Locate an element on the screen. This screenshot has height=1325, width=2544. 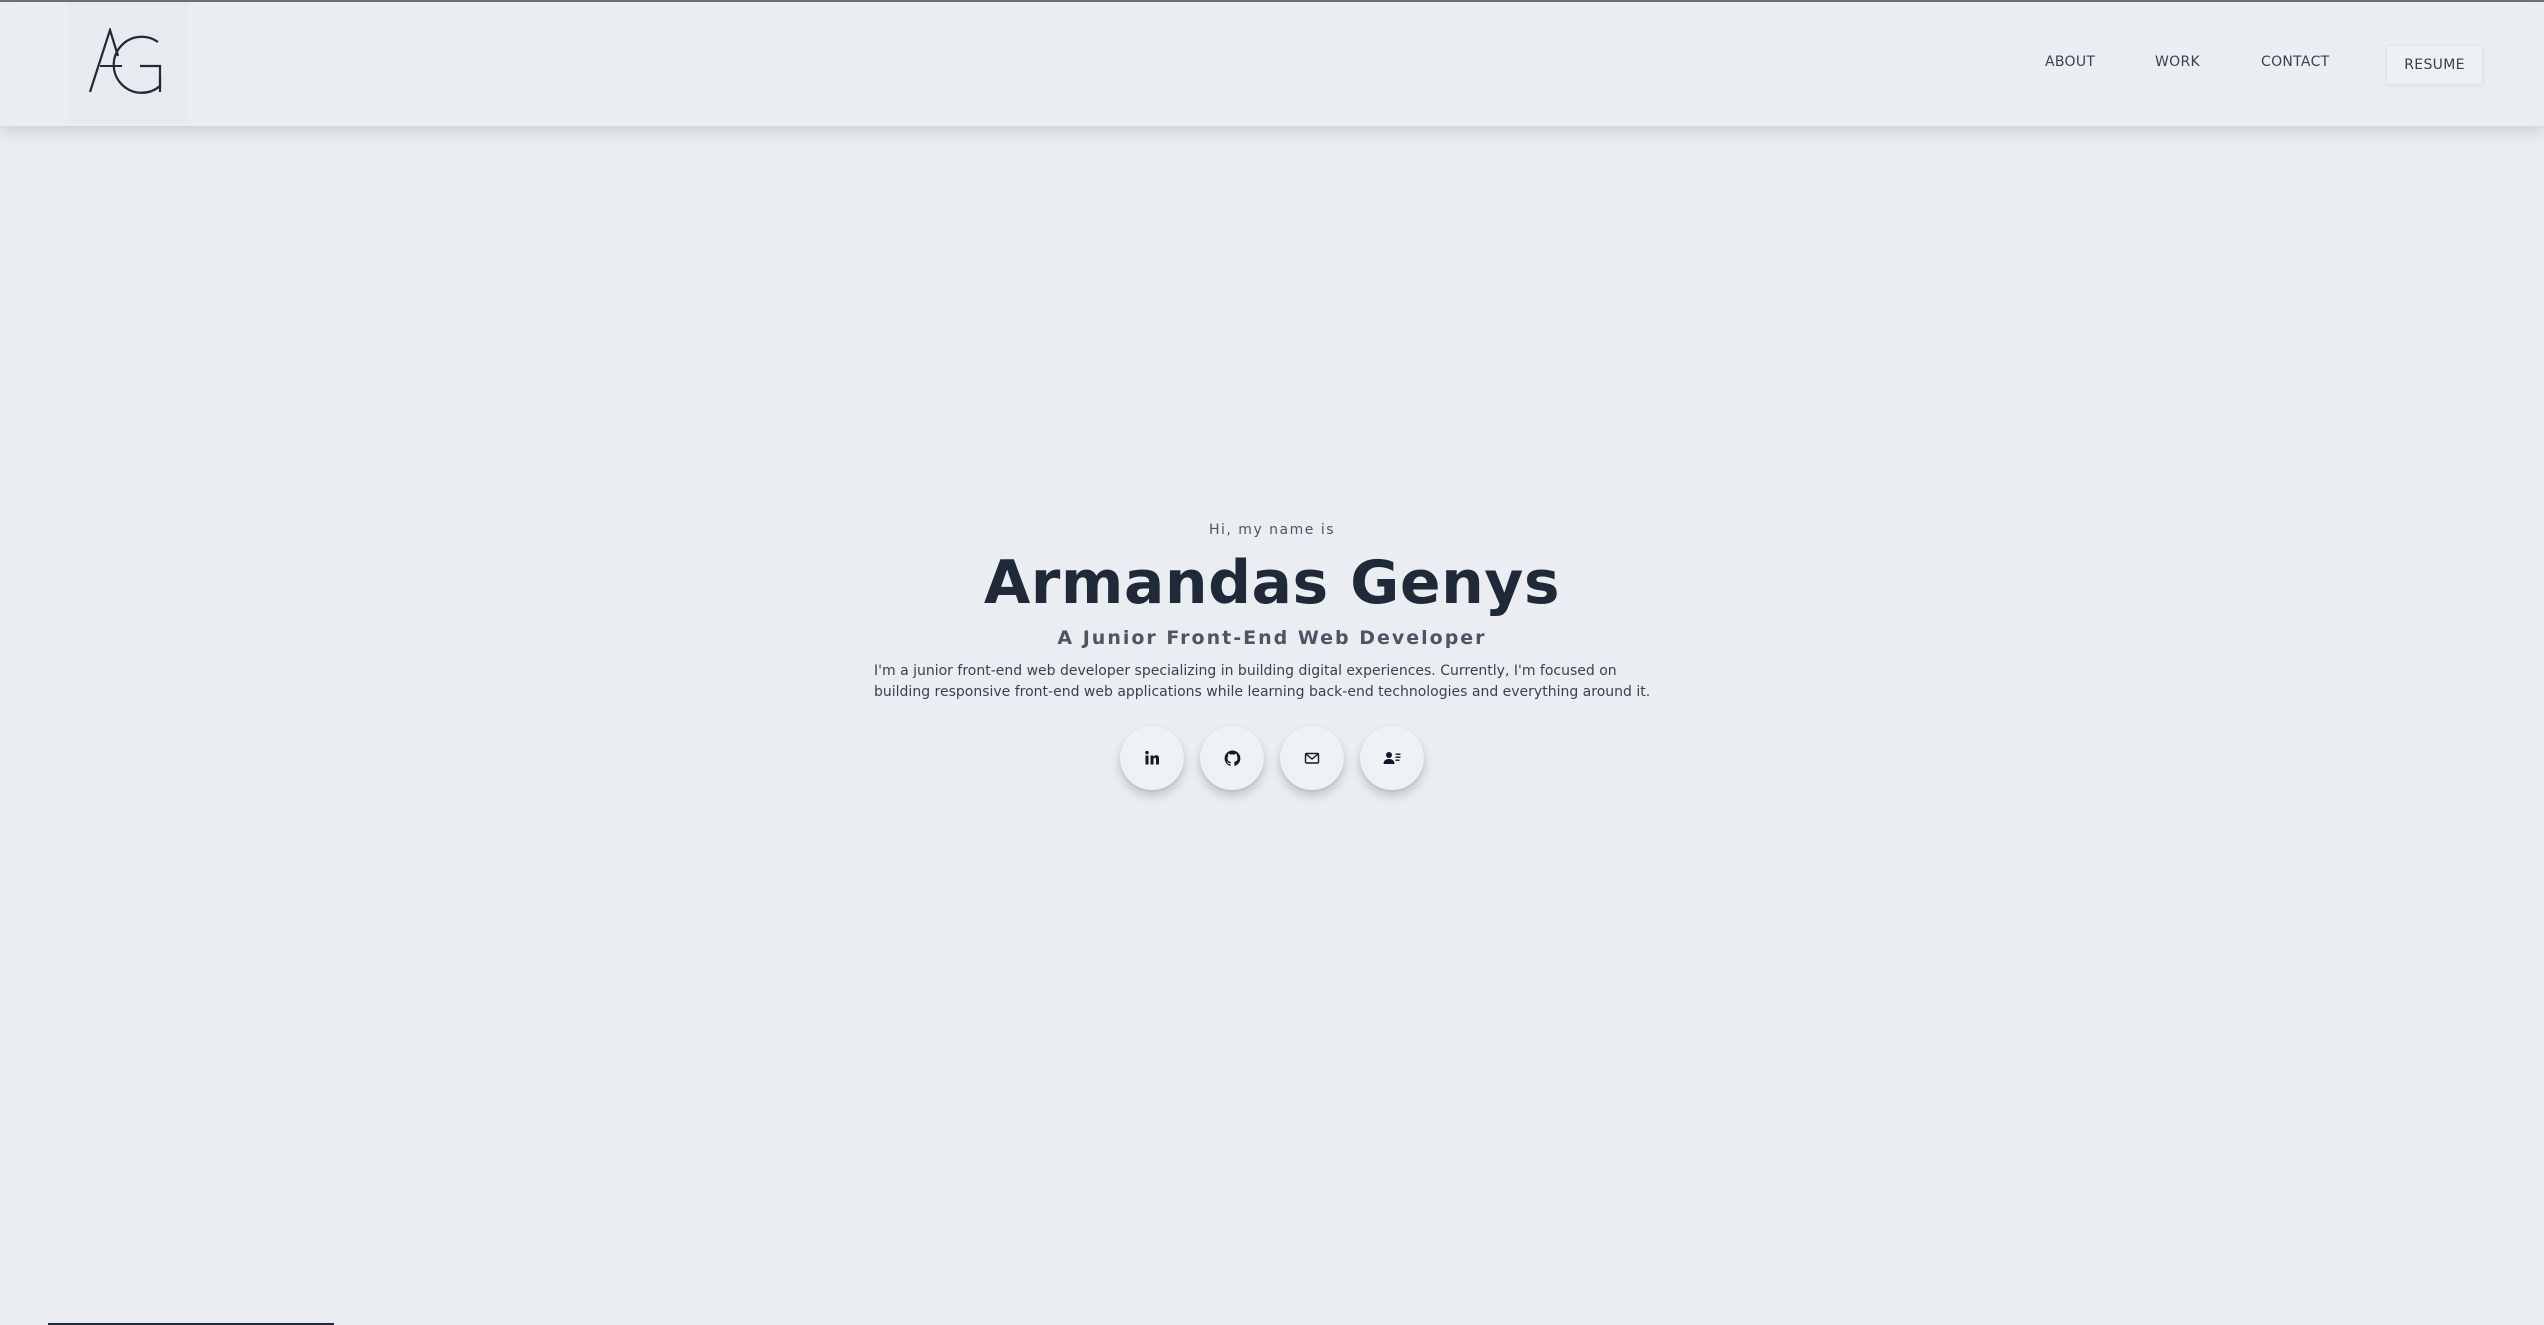
logo is located at coordinates (128, 63).